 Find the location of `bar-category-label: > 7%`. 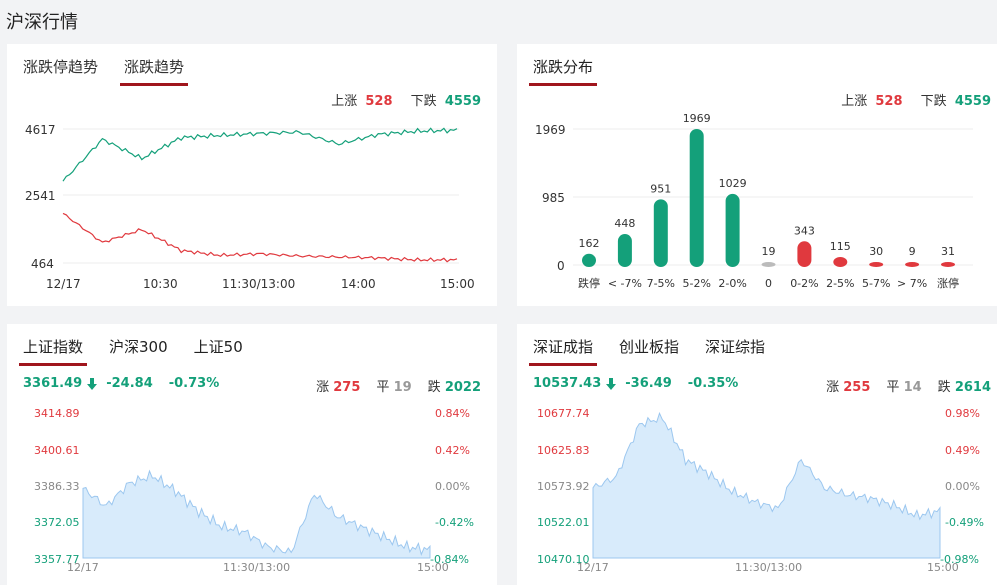

bar-category-label: > 7% is located at coordinates (912, 283).